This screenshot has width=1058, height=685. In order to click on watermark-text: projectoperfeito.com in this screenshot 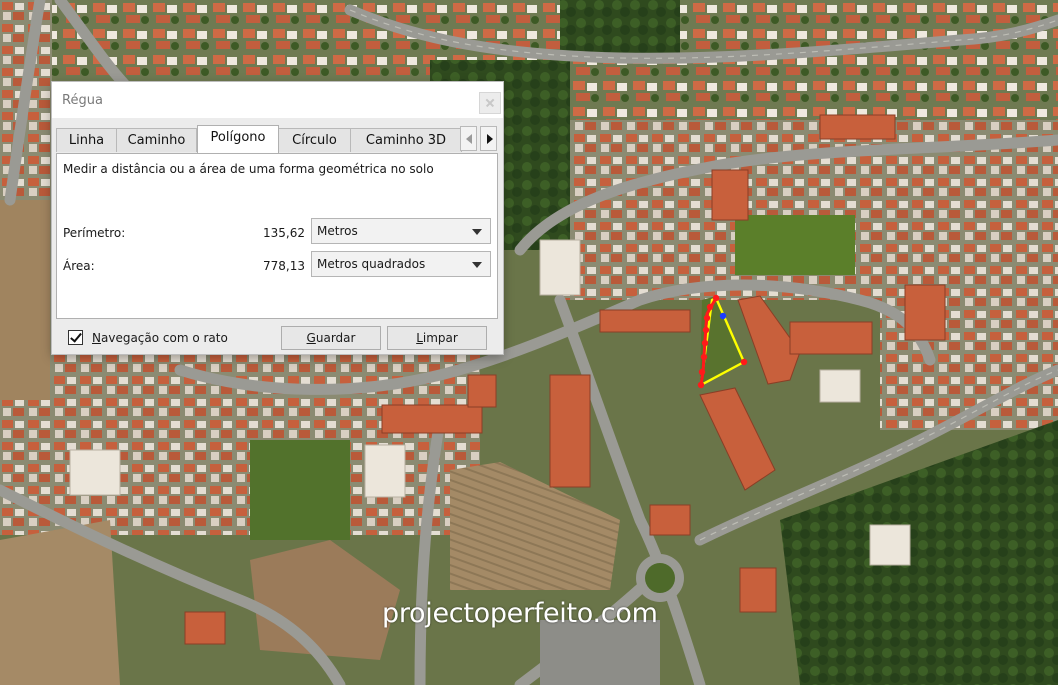, I will do `click(520, 613)`.